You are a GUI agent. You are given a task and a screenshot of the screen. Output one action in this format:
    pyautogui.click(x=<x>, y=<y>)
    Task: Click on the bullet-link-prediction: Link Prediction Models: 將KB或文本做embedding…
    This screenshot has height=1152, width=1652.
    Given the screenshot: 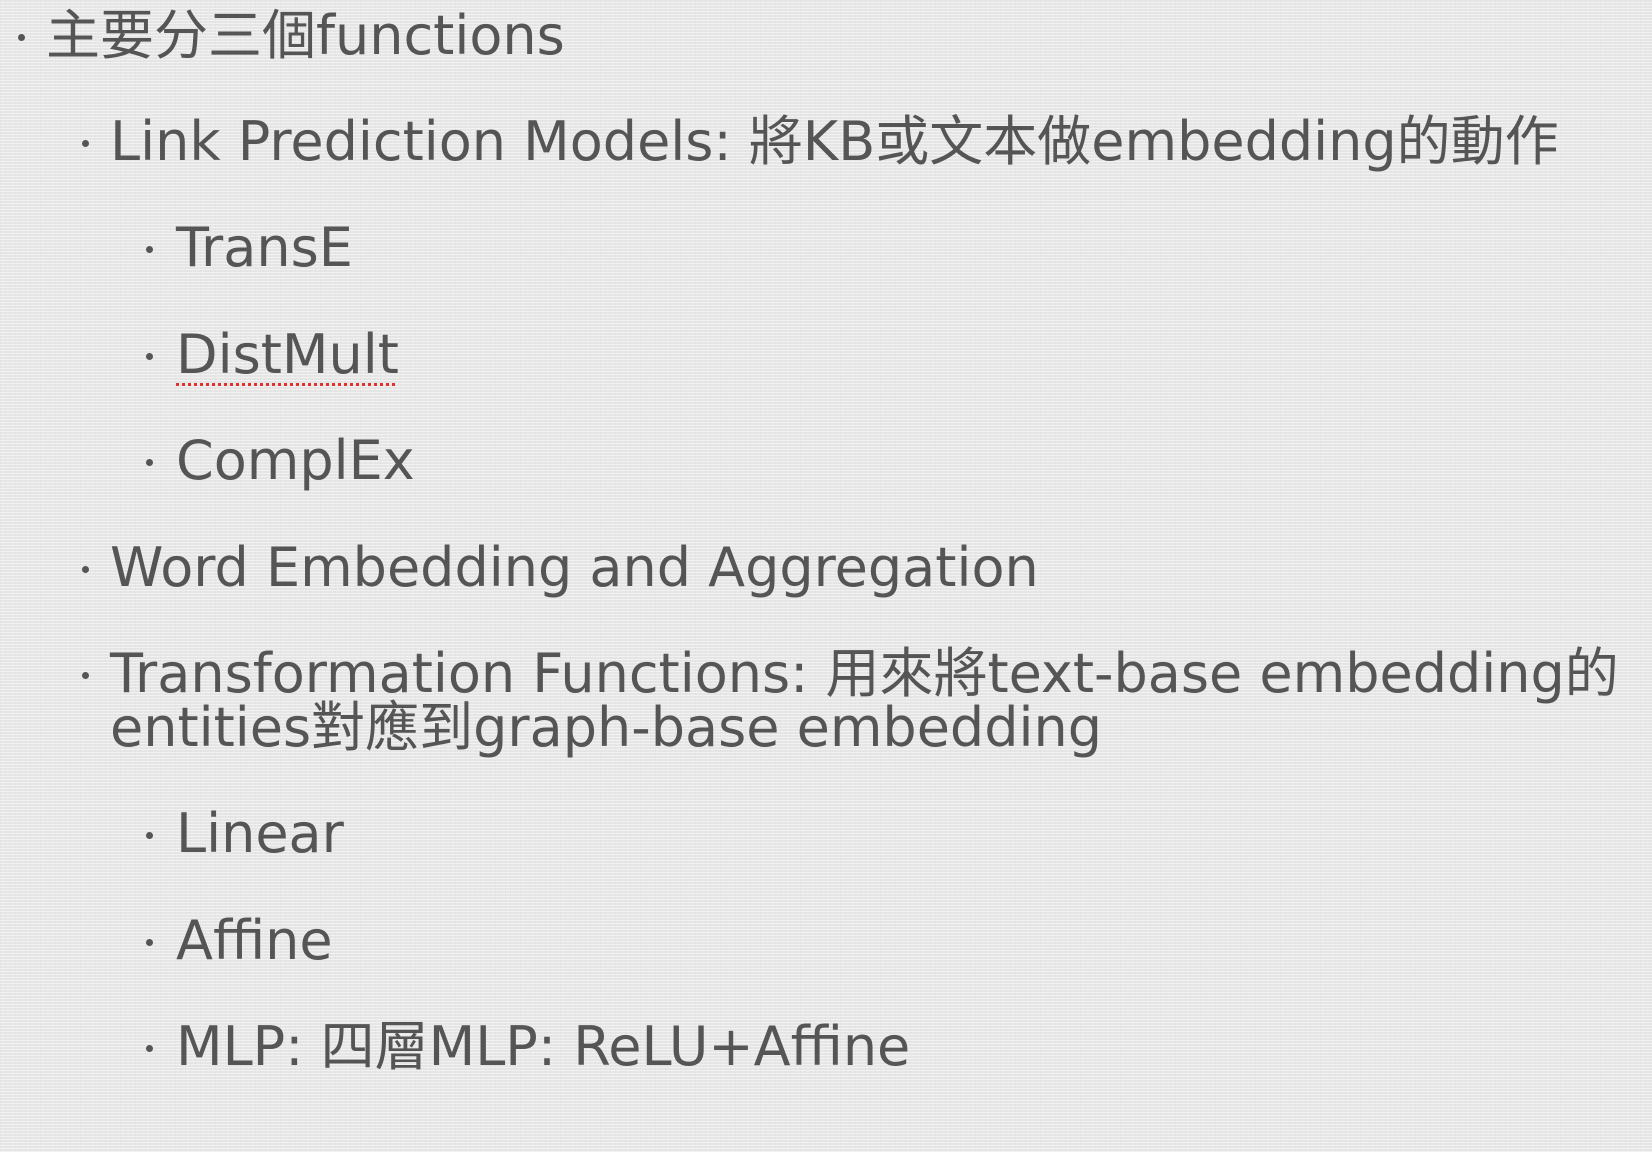 What is the action you would take?
    pyautogui.click(x=834, y=142)
    